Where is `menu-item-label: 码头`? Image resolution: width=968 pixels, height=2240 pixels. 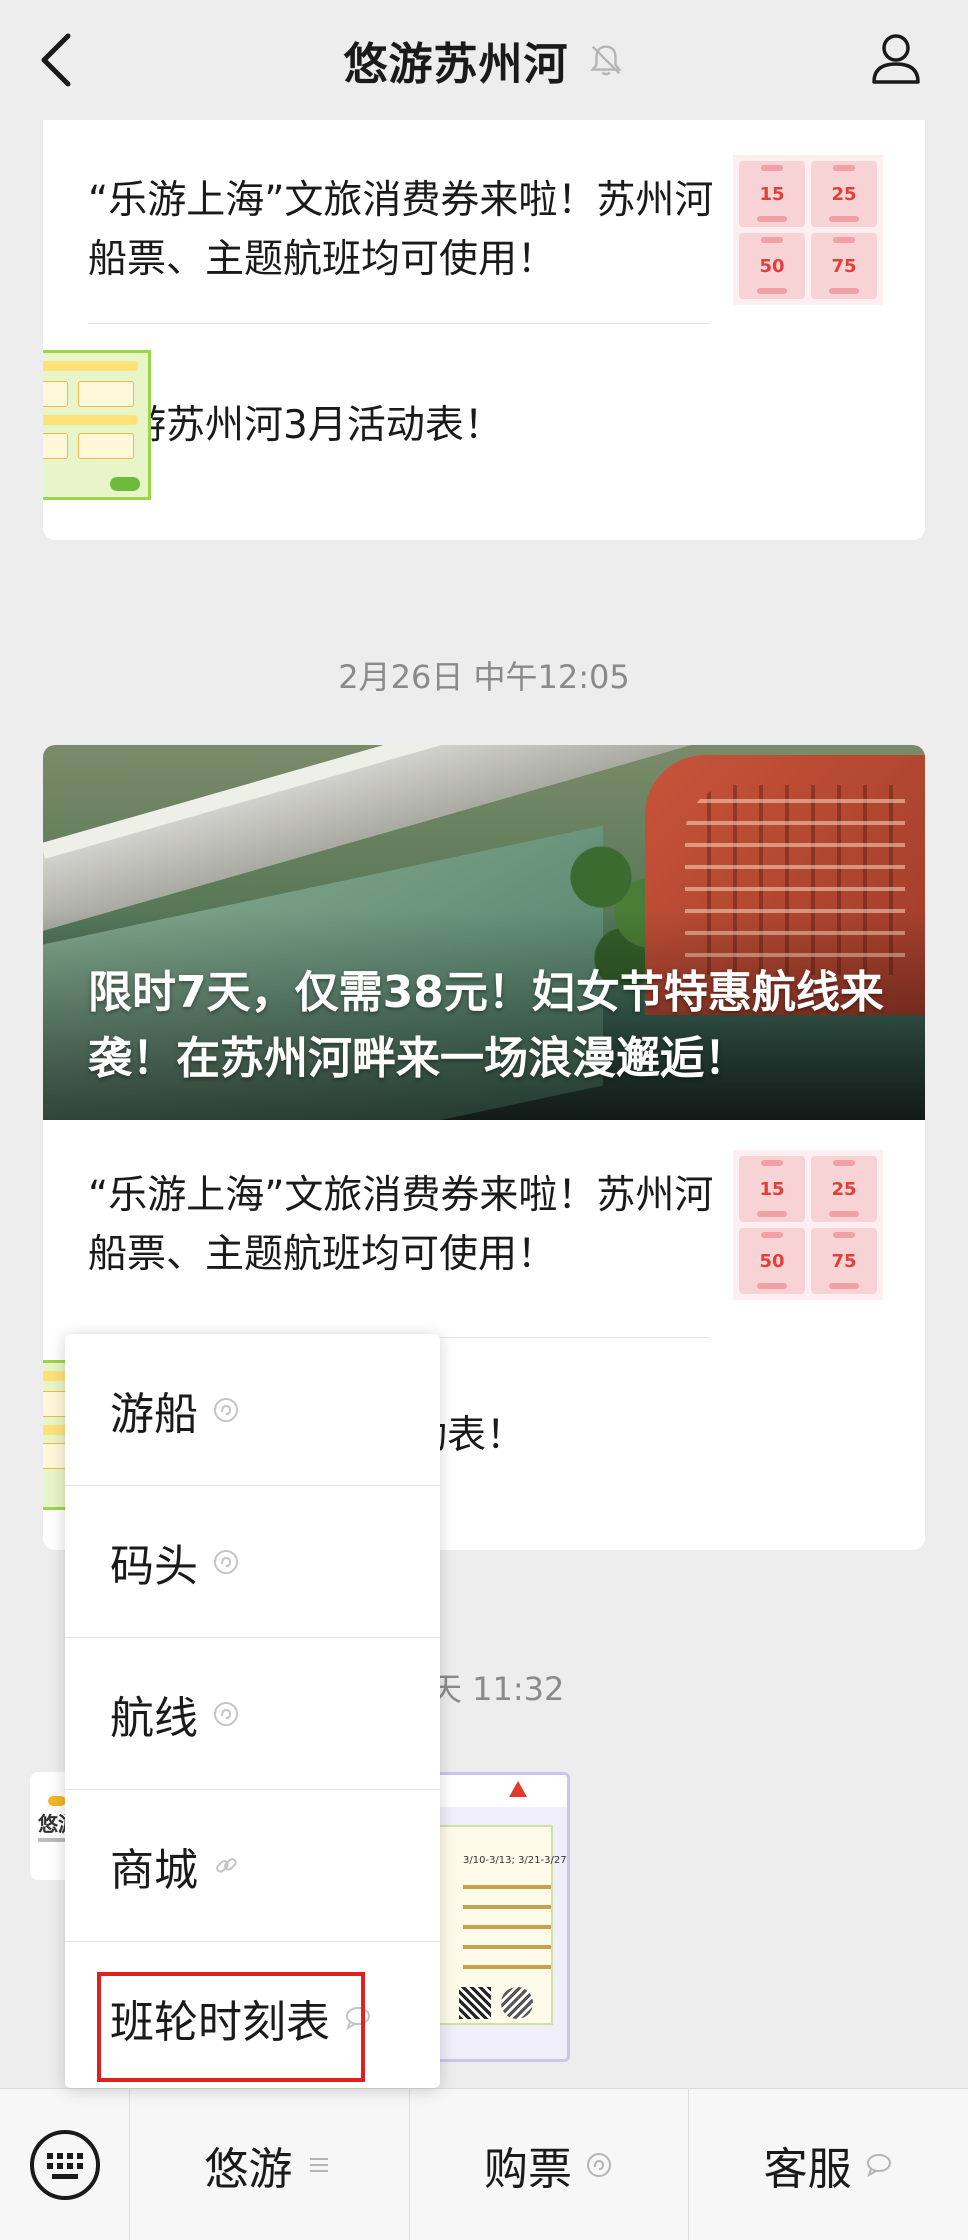
menu-item-label: 码头 is located at coordinates (154, 1566).